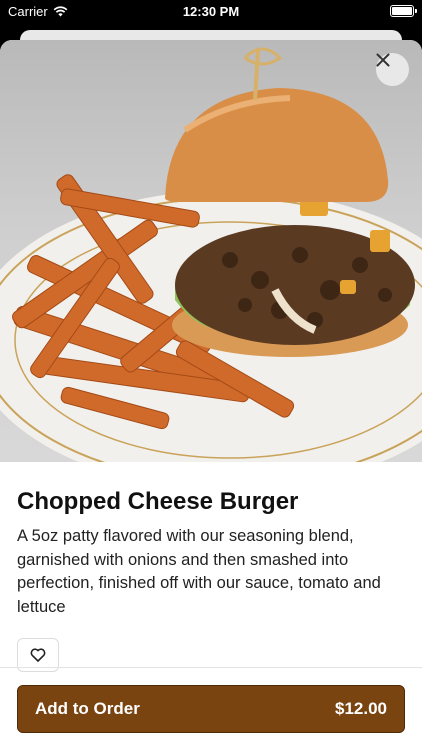  I want to click on close-button, so click(392, 69).